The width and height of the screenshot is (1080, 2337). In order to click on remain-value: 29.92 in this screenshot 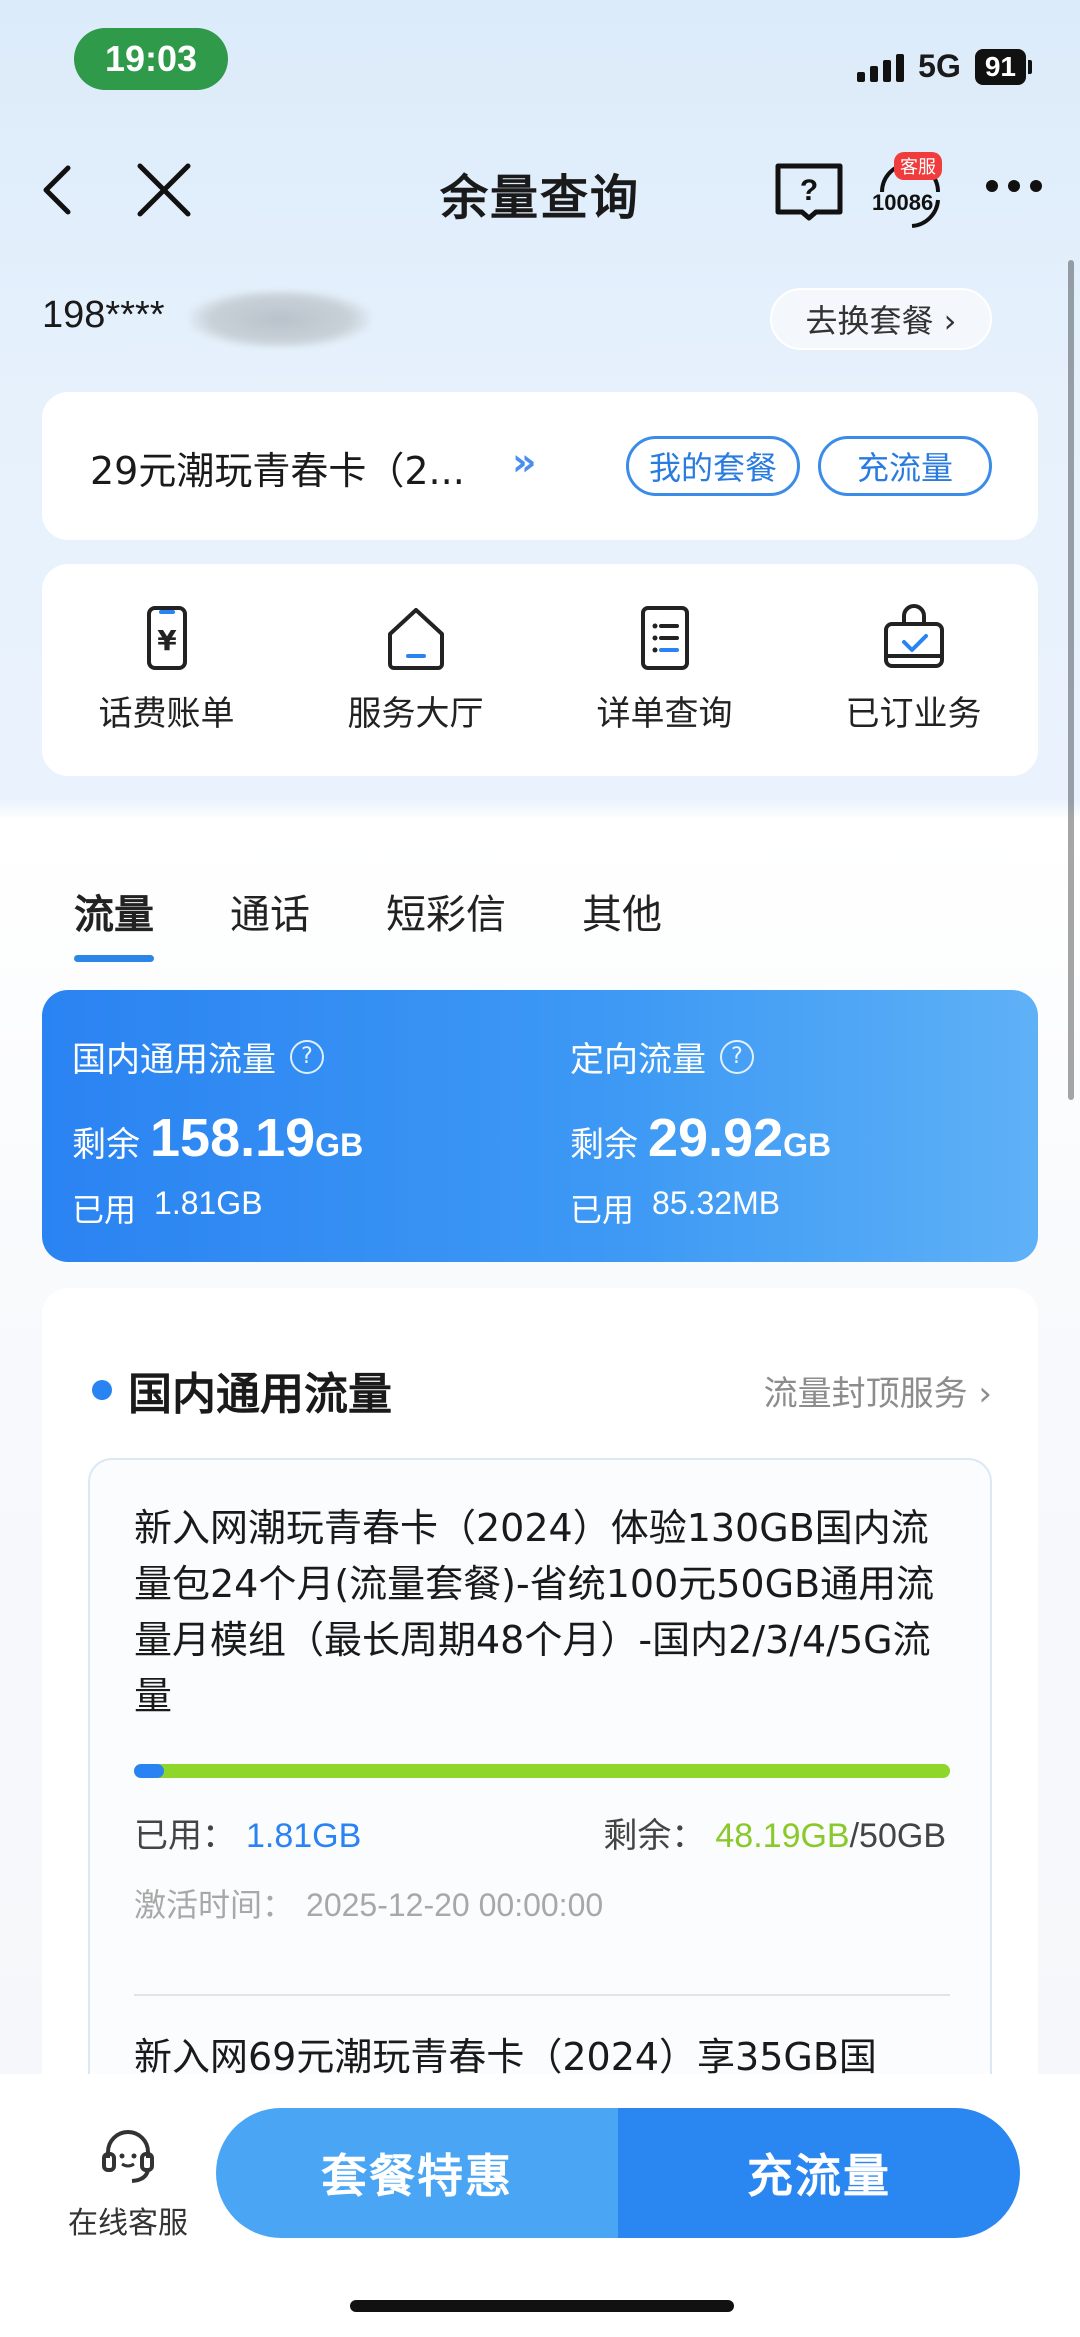, I will do `click(716, 1138)`.